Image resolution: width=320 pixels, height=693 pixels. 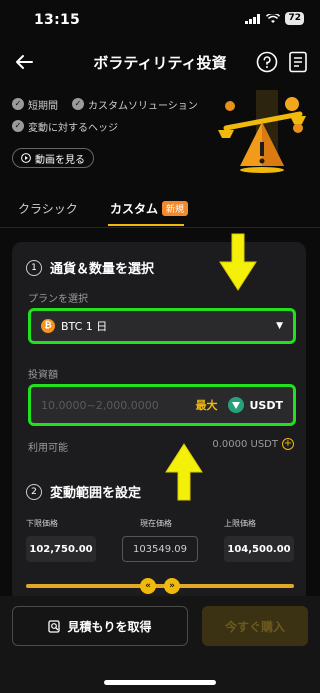 What do you see at coordinates (160, 62) in the screenshot?
I see `nav-bar: ボラティリティ投資` at bounding box center [160, 62].